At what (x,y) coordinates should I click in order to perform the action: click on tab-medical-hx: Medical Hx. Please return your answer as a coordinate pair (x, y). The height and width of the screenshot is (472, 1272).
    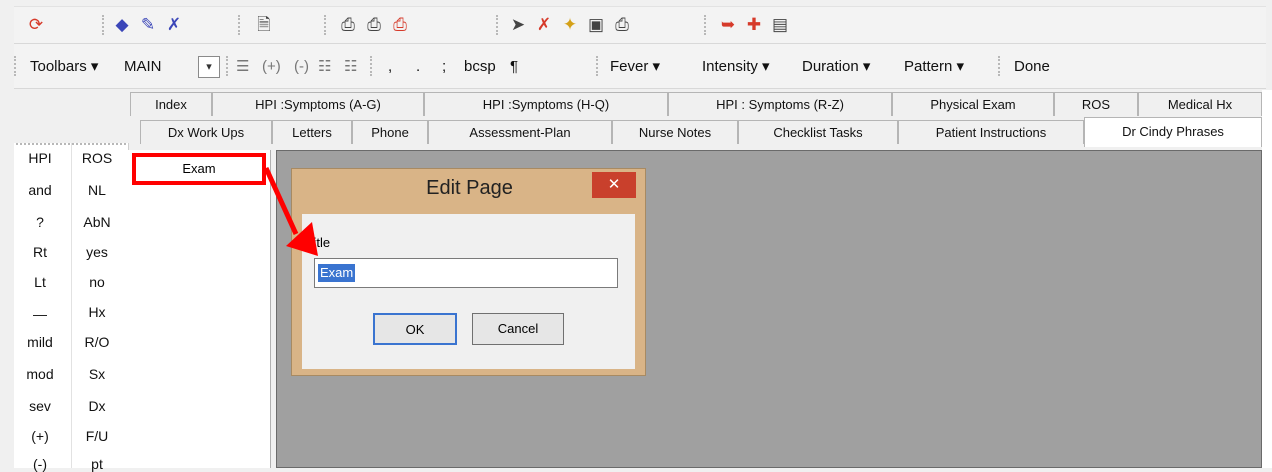
    Looking at the image, I should click on (1200, 104).